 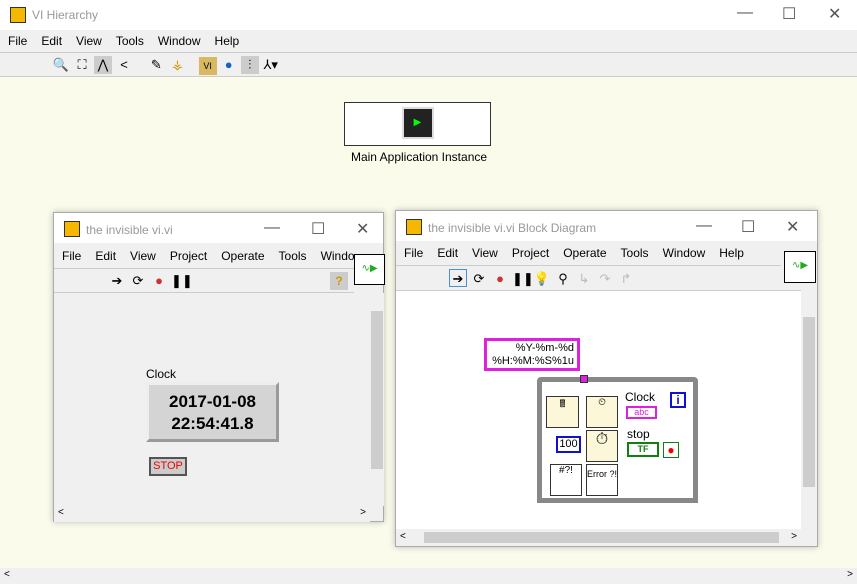 What do you see at coordinates (271, 65) in the screenshot?
I see `show-all-icon: ⅄▾` at bounding box center [271, 65].